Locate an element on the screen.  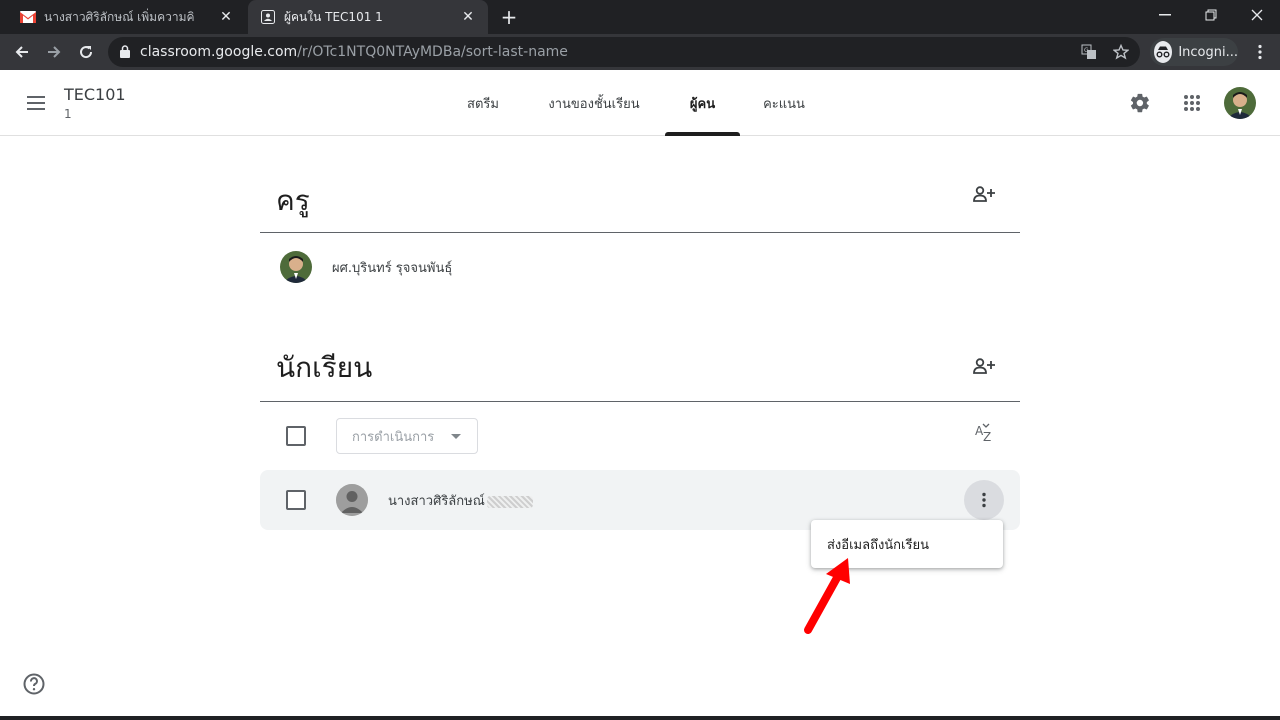
teacher-row: ผศ.บุรินทร์ รุจจนพันธุ์ is located at coordinates (366, 267).